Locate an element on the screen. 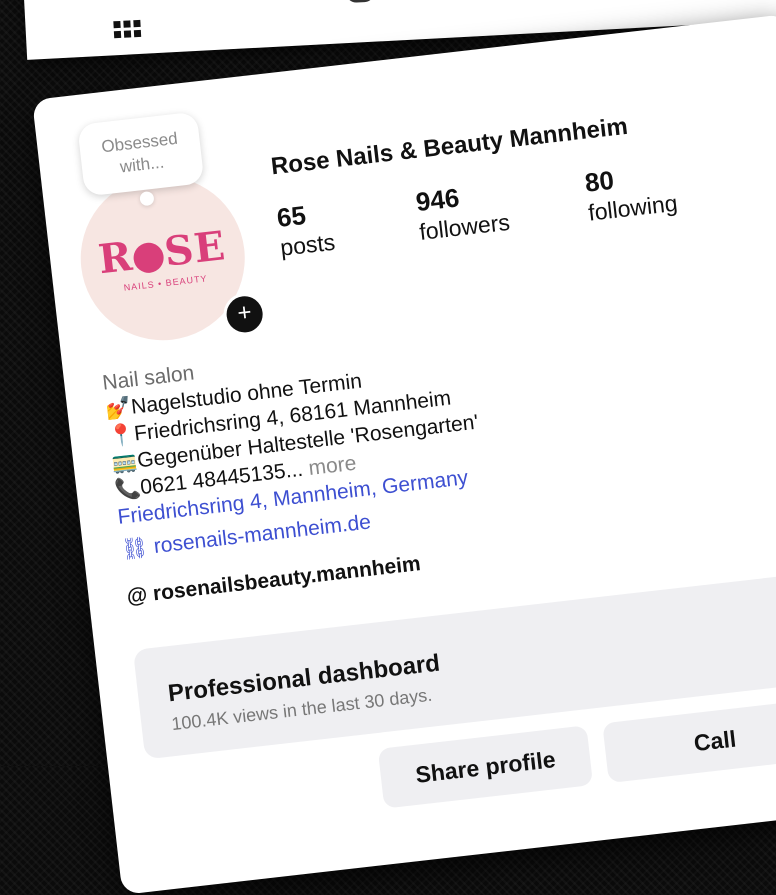 The width and height of the screenshot is (776, 895). grid-icon is located at coordinates (127, 29).